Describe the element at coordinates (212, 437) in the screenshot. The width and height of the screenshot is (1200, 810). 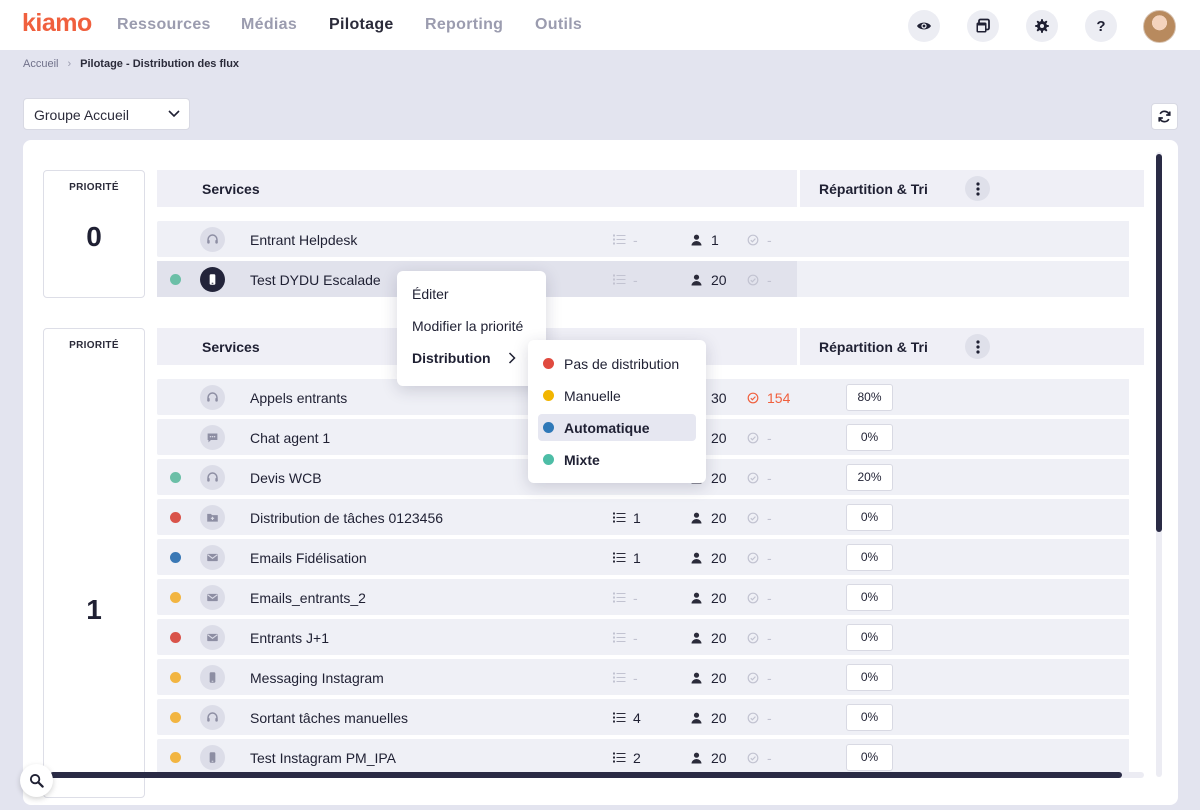
I see `chat-icon` at that location.